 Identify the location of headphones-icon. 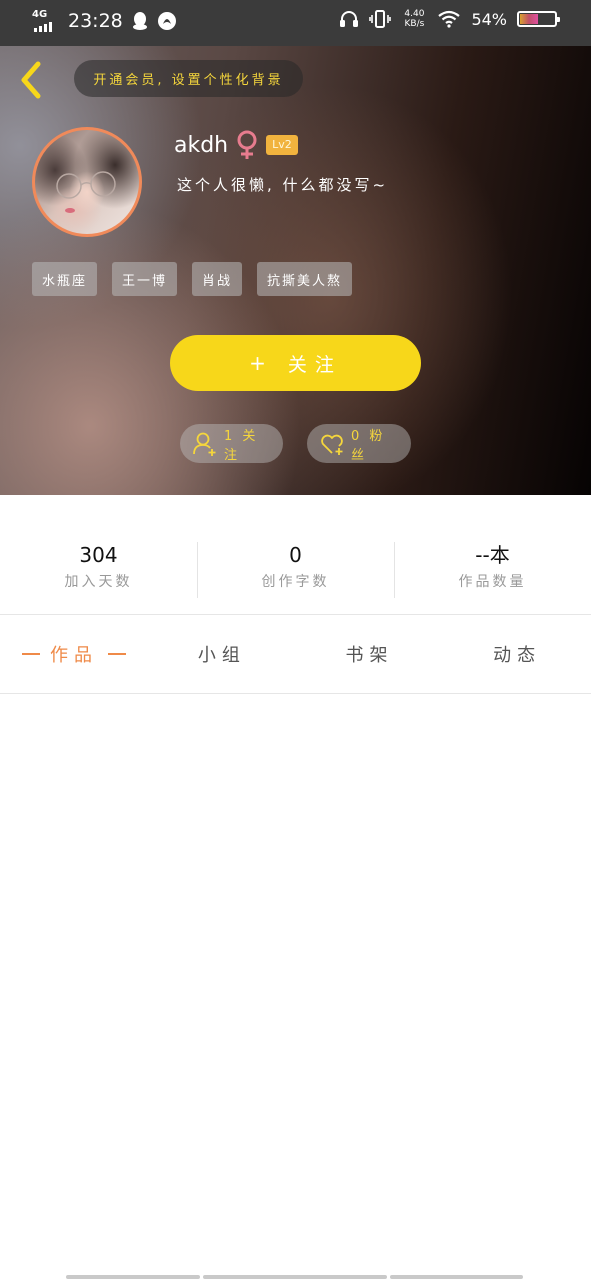
(349, 19).